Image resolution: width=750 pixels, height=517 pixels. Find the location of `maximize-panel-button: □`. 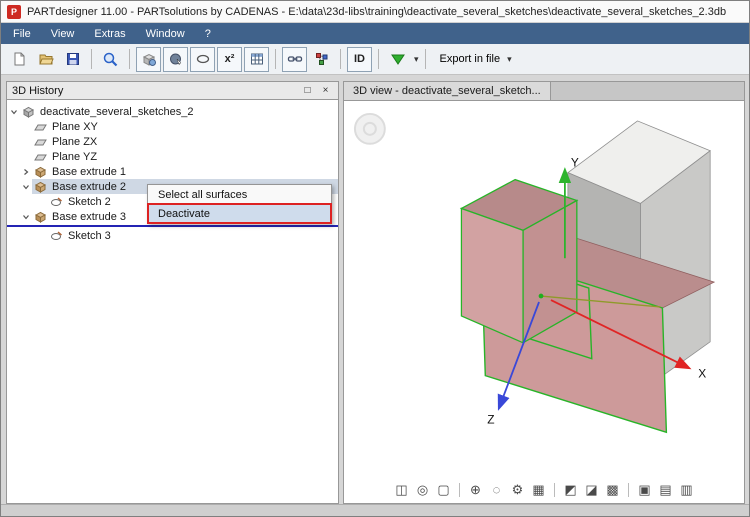

maximize-panel-button: □ is located at coordinates (307, 91).